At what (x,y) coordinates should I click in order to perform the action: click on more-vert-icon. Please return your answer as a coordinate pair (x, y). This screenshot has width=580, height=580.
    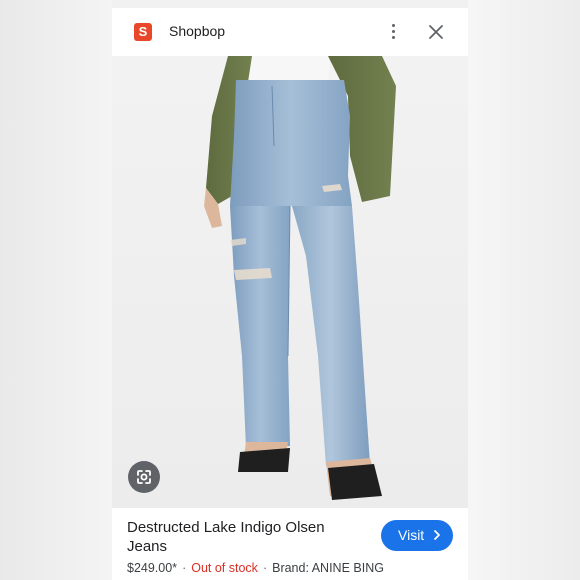
    Looking at the image, I should click on (394, 26).